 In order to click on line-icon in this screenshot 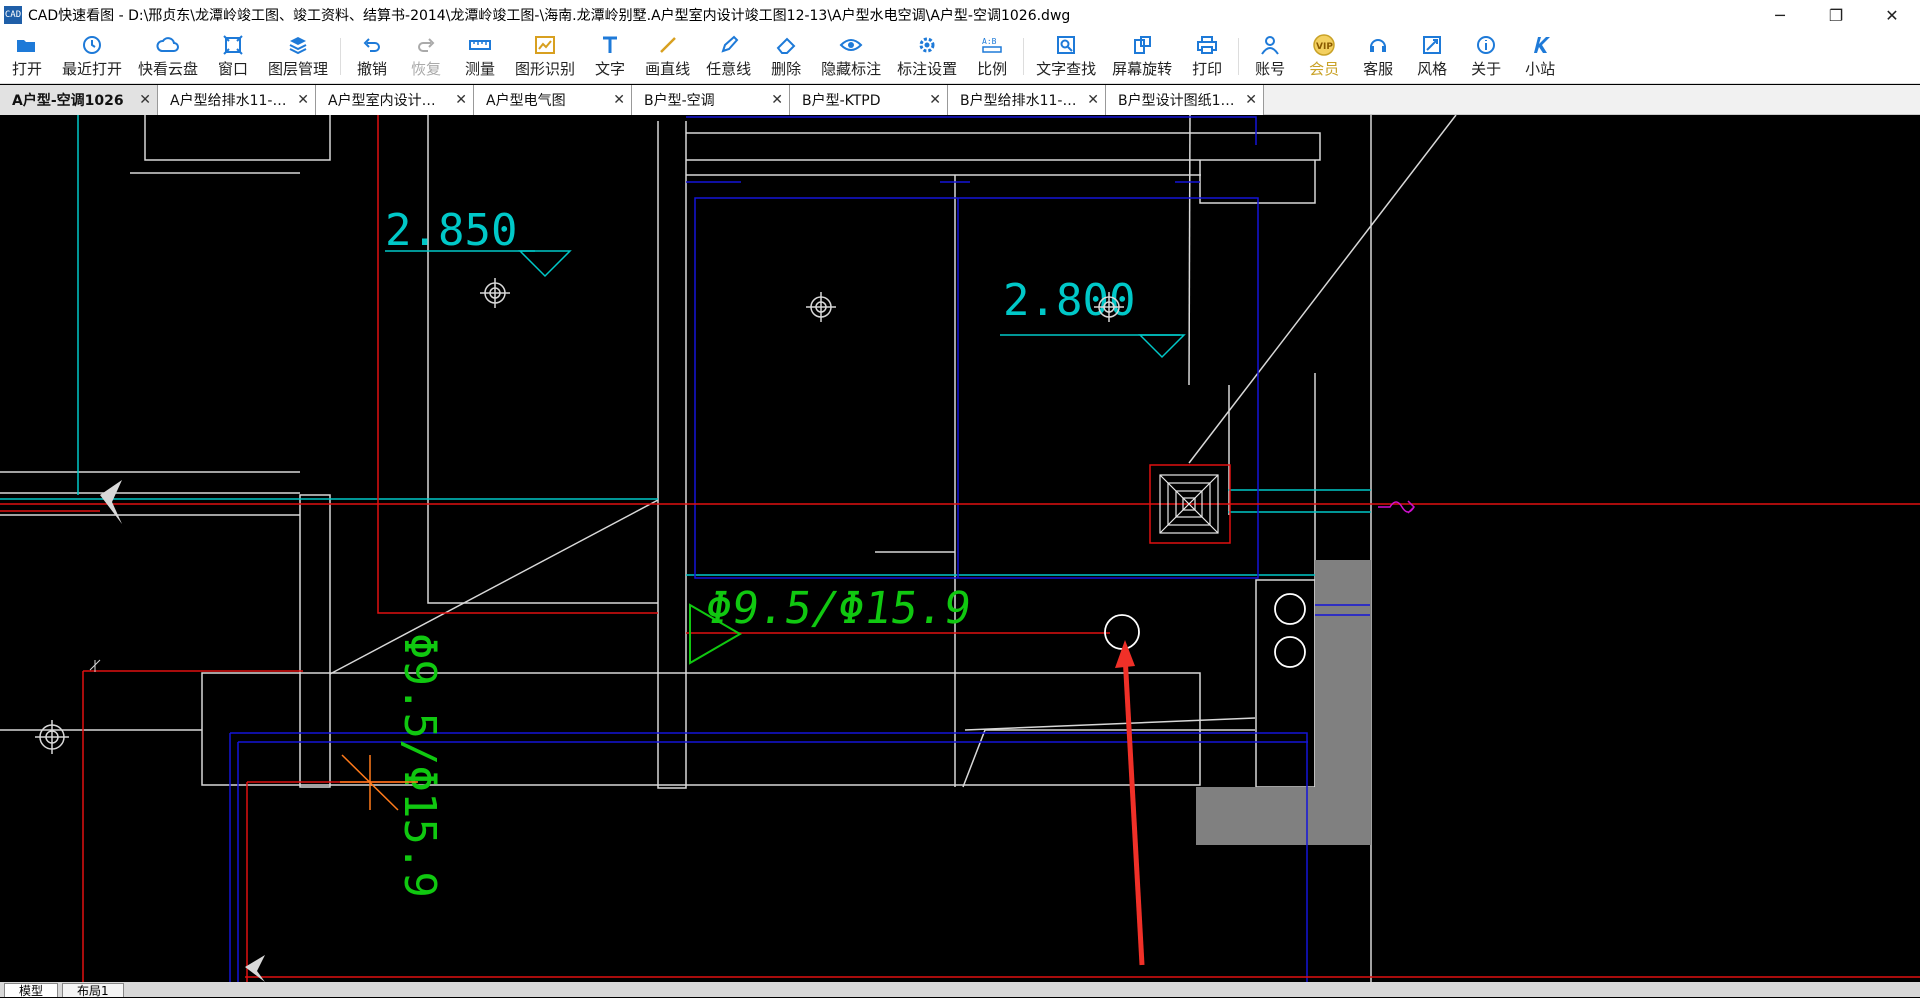, I will do `click(668, 45)`.